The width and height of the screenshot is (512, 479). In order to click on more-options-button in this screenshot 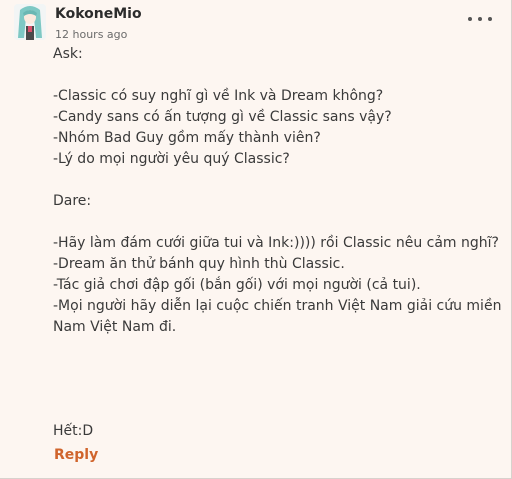, I will do `click(480, 19)`.